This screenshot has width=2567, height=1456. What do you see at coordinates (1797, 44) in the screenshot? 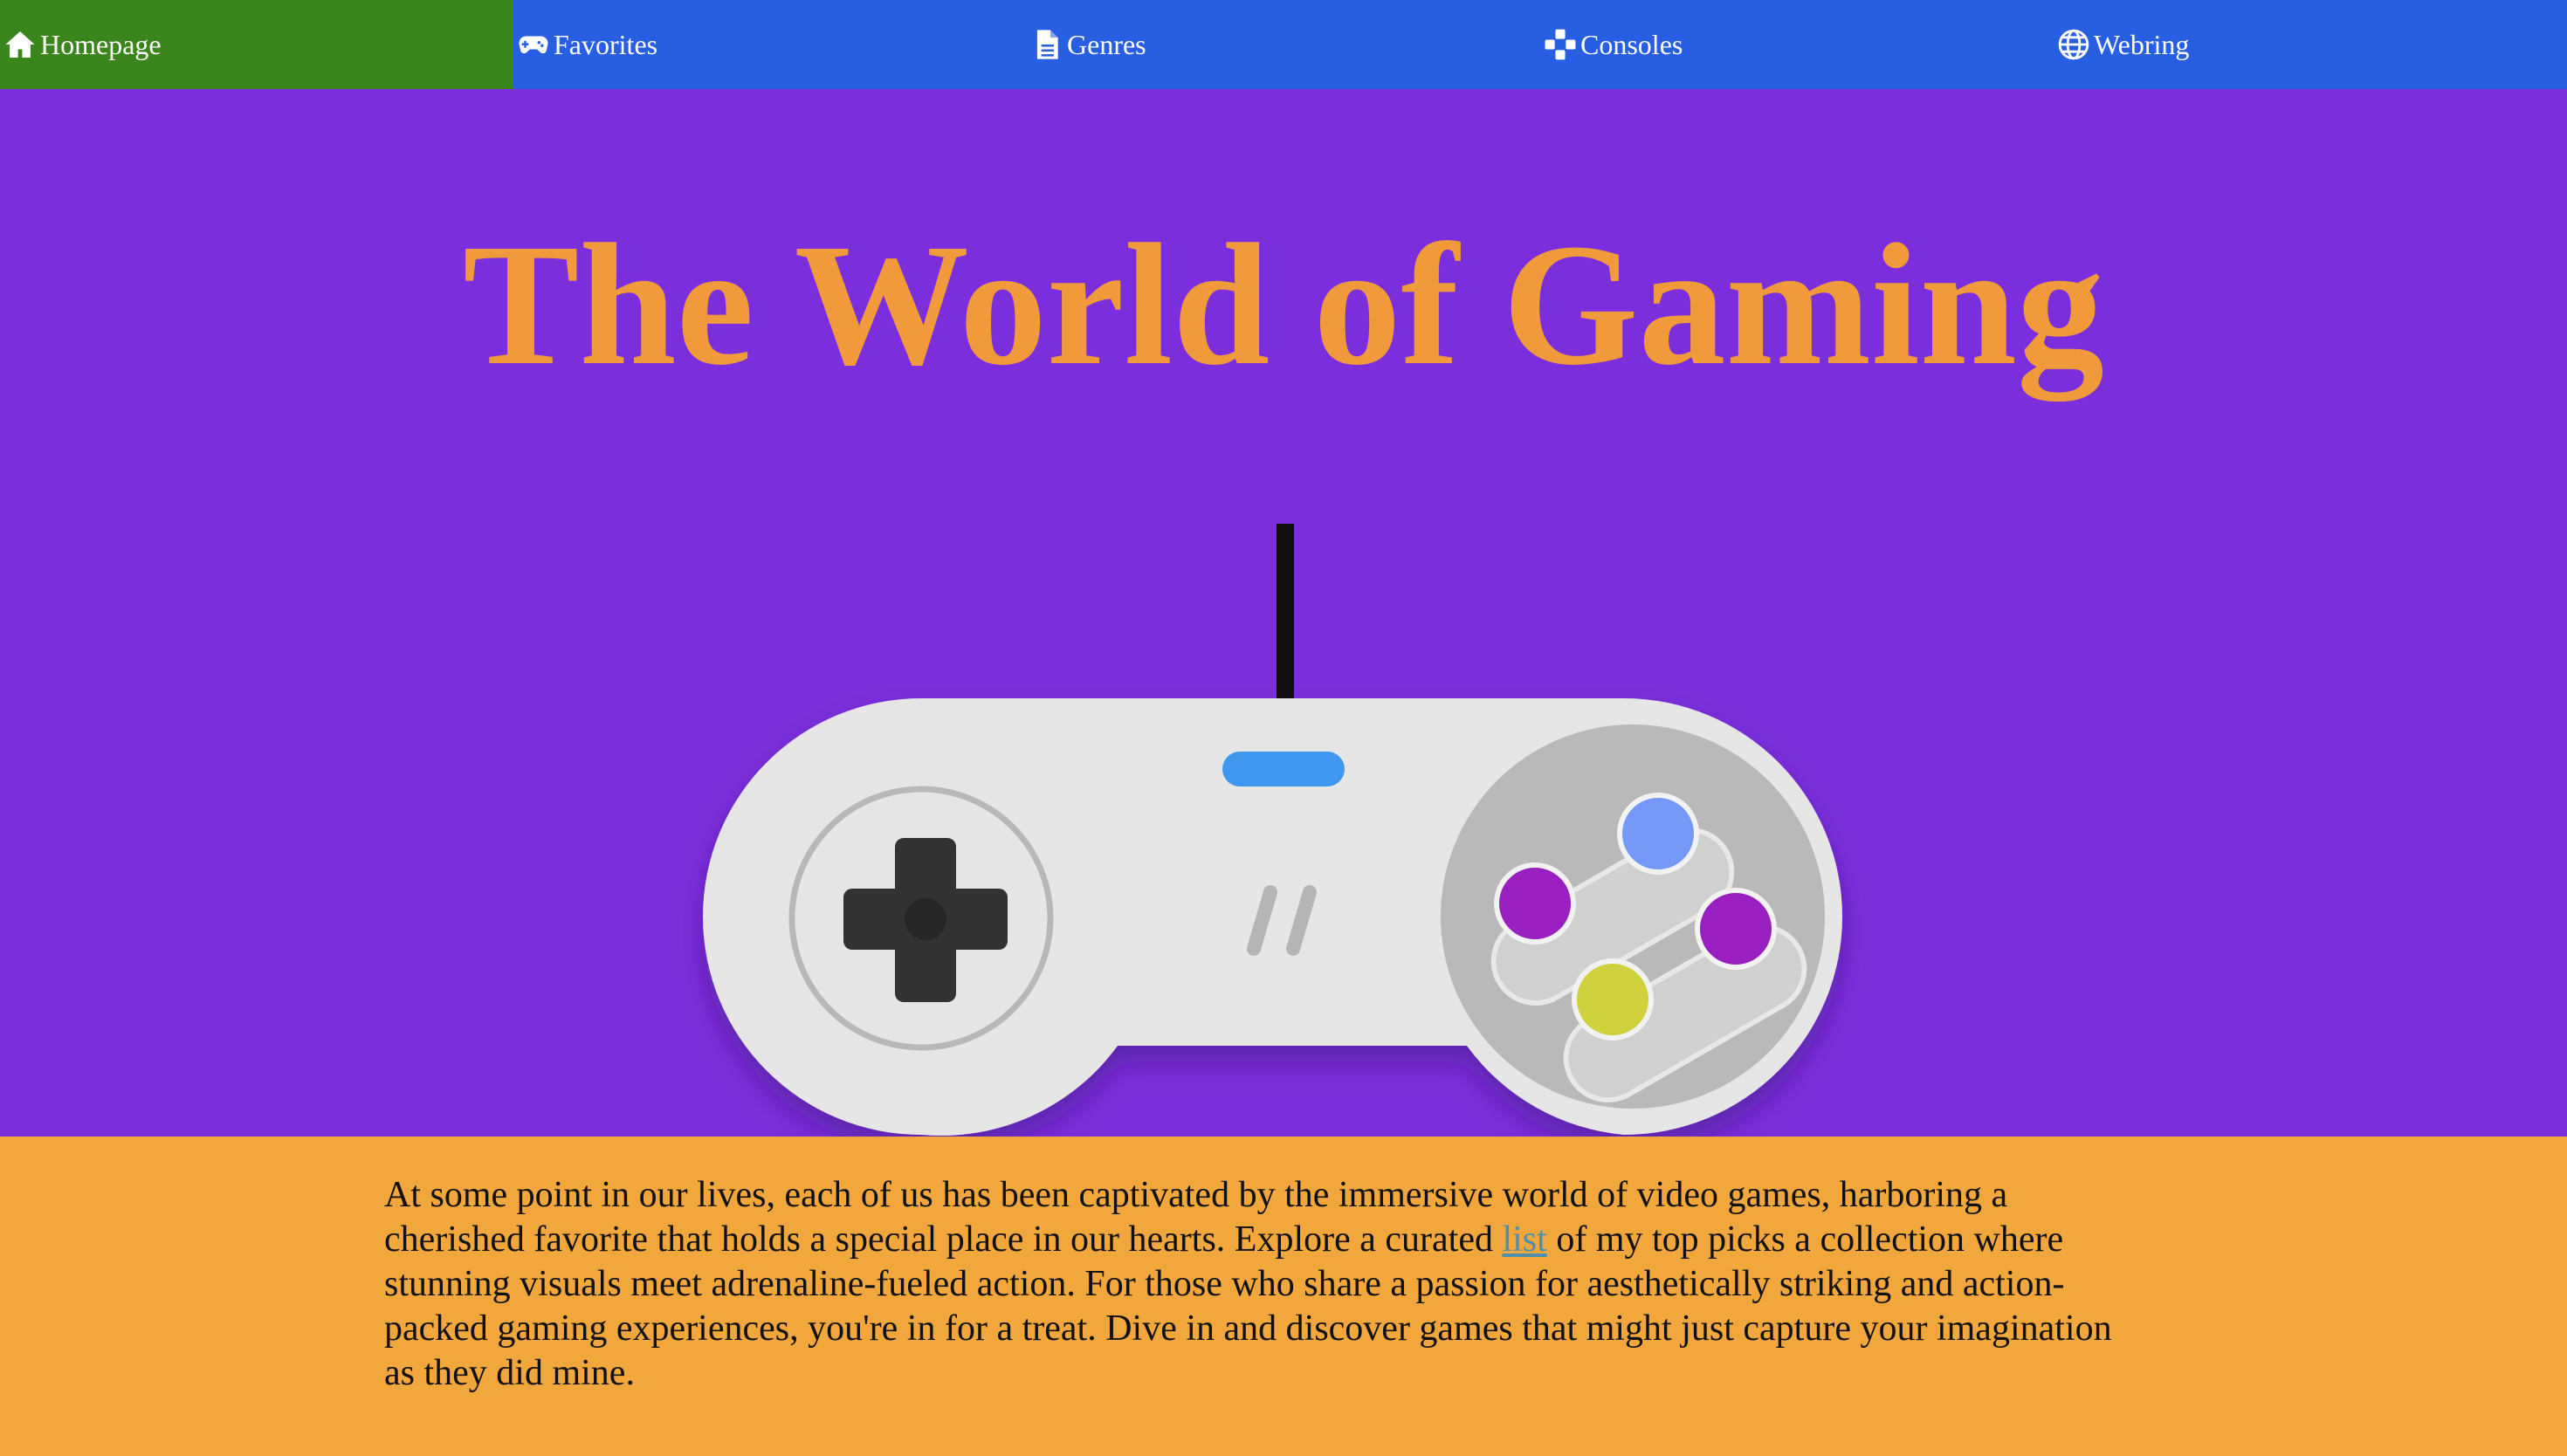
I see `nav-item-consoles: Consoles` at bounding box center [1797, 44].